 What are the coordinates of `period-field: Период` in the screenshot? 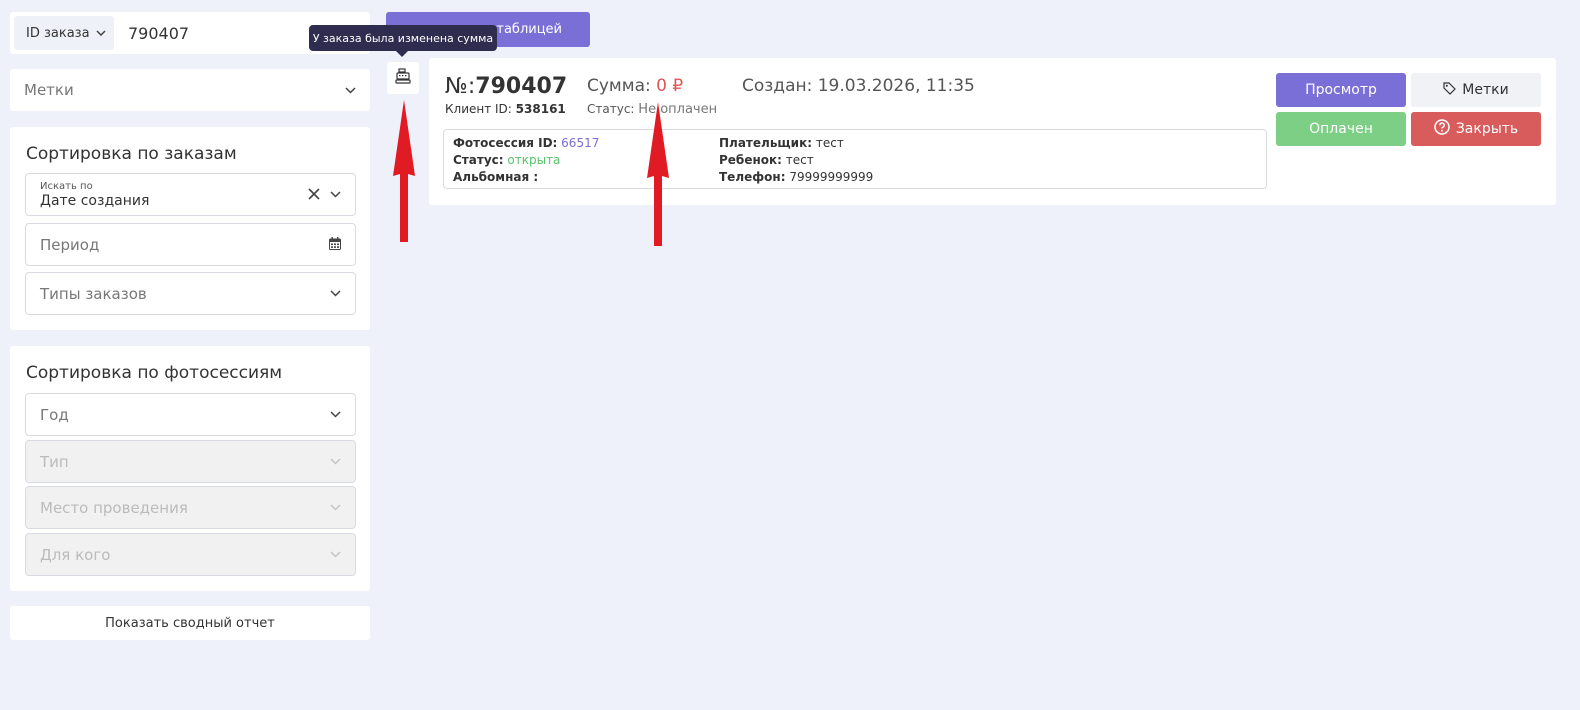 It's located at (190, 244).